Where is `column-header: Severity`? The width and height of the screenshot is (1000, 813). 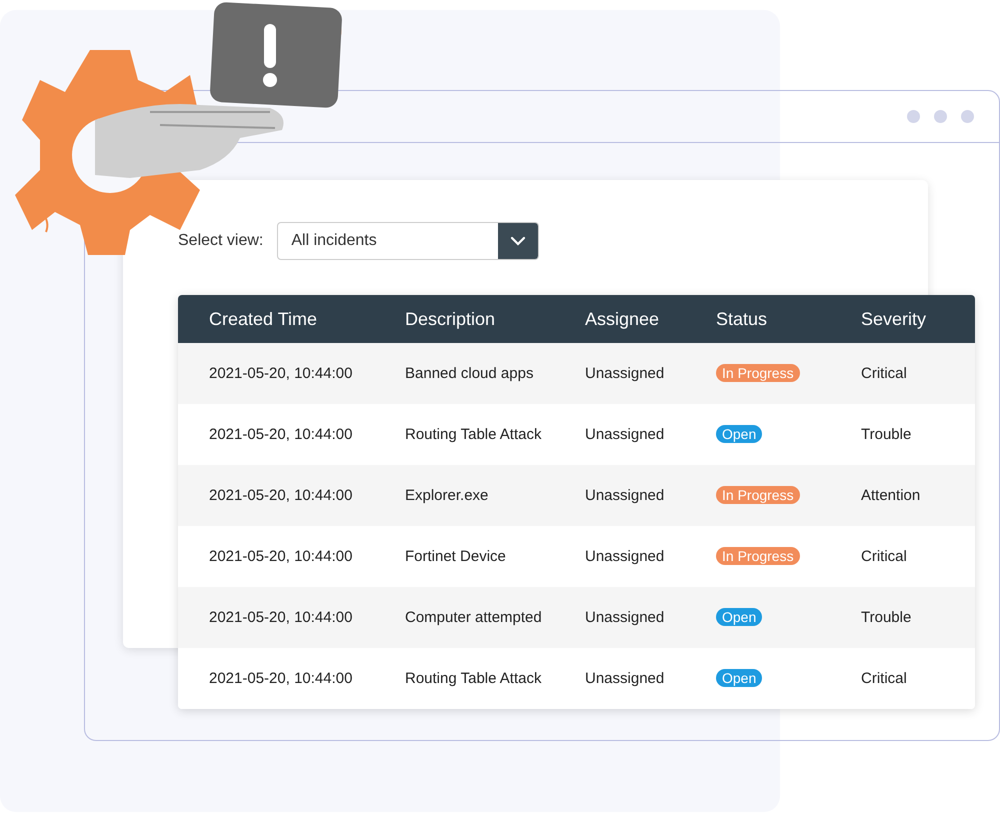 column-header: Severity is located at coordinates (894, 319).